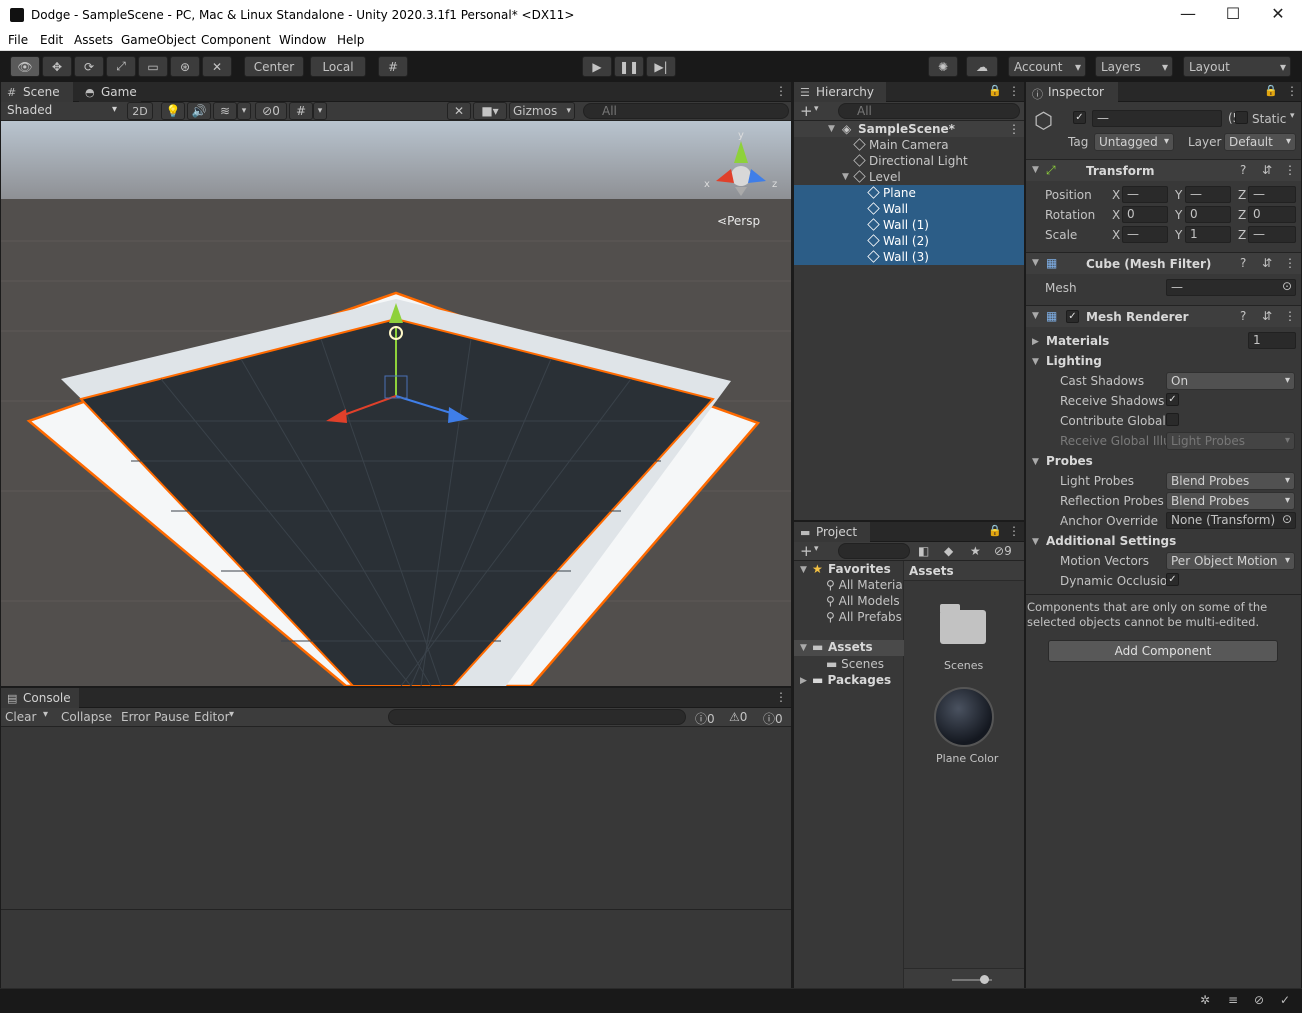  What do you see at coordinates (909, 209) in the screenshot?
I see `hierarchy-item-wall: Wall` at bounding box center [909, 209].